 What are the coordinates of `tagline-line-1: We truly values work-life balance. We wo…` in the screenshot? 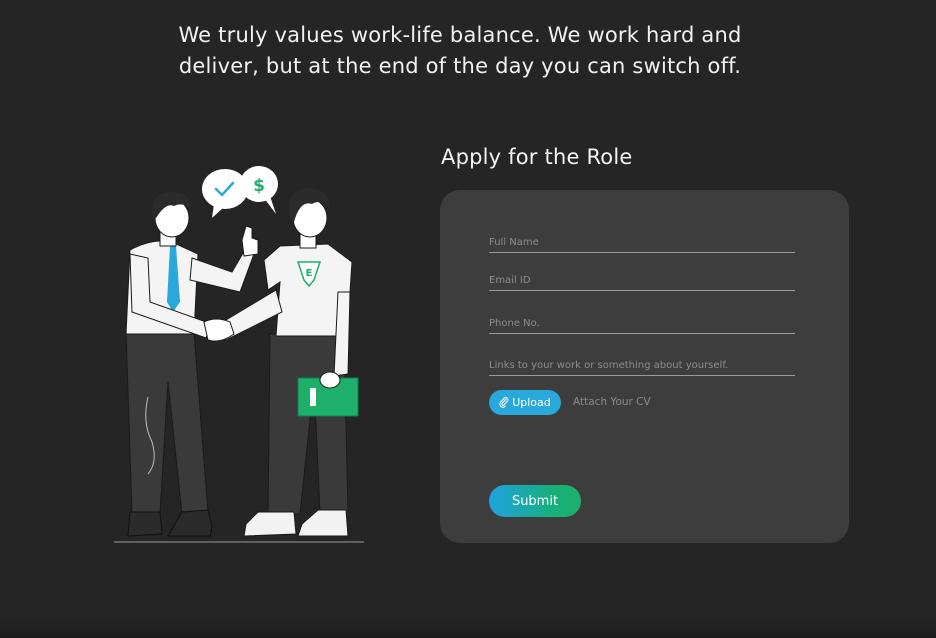 It's located at (460, 35).